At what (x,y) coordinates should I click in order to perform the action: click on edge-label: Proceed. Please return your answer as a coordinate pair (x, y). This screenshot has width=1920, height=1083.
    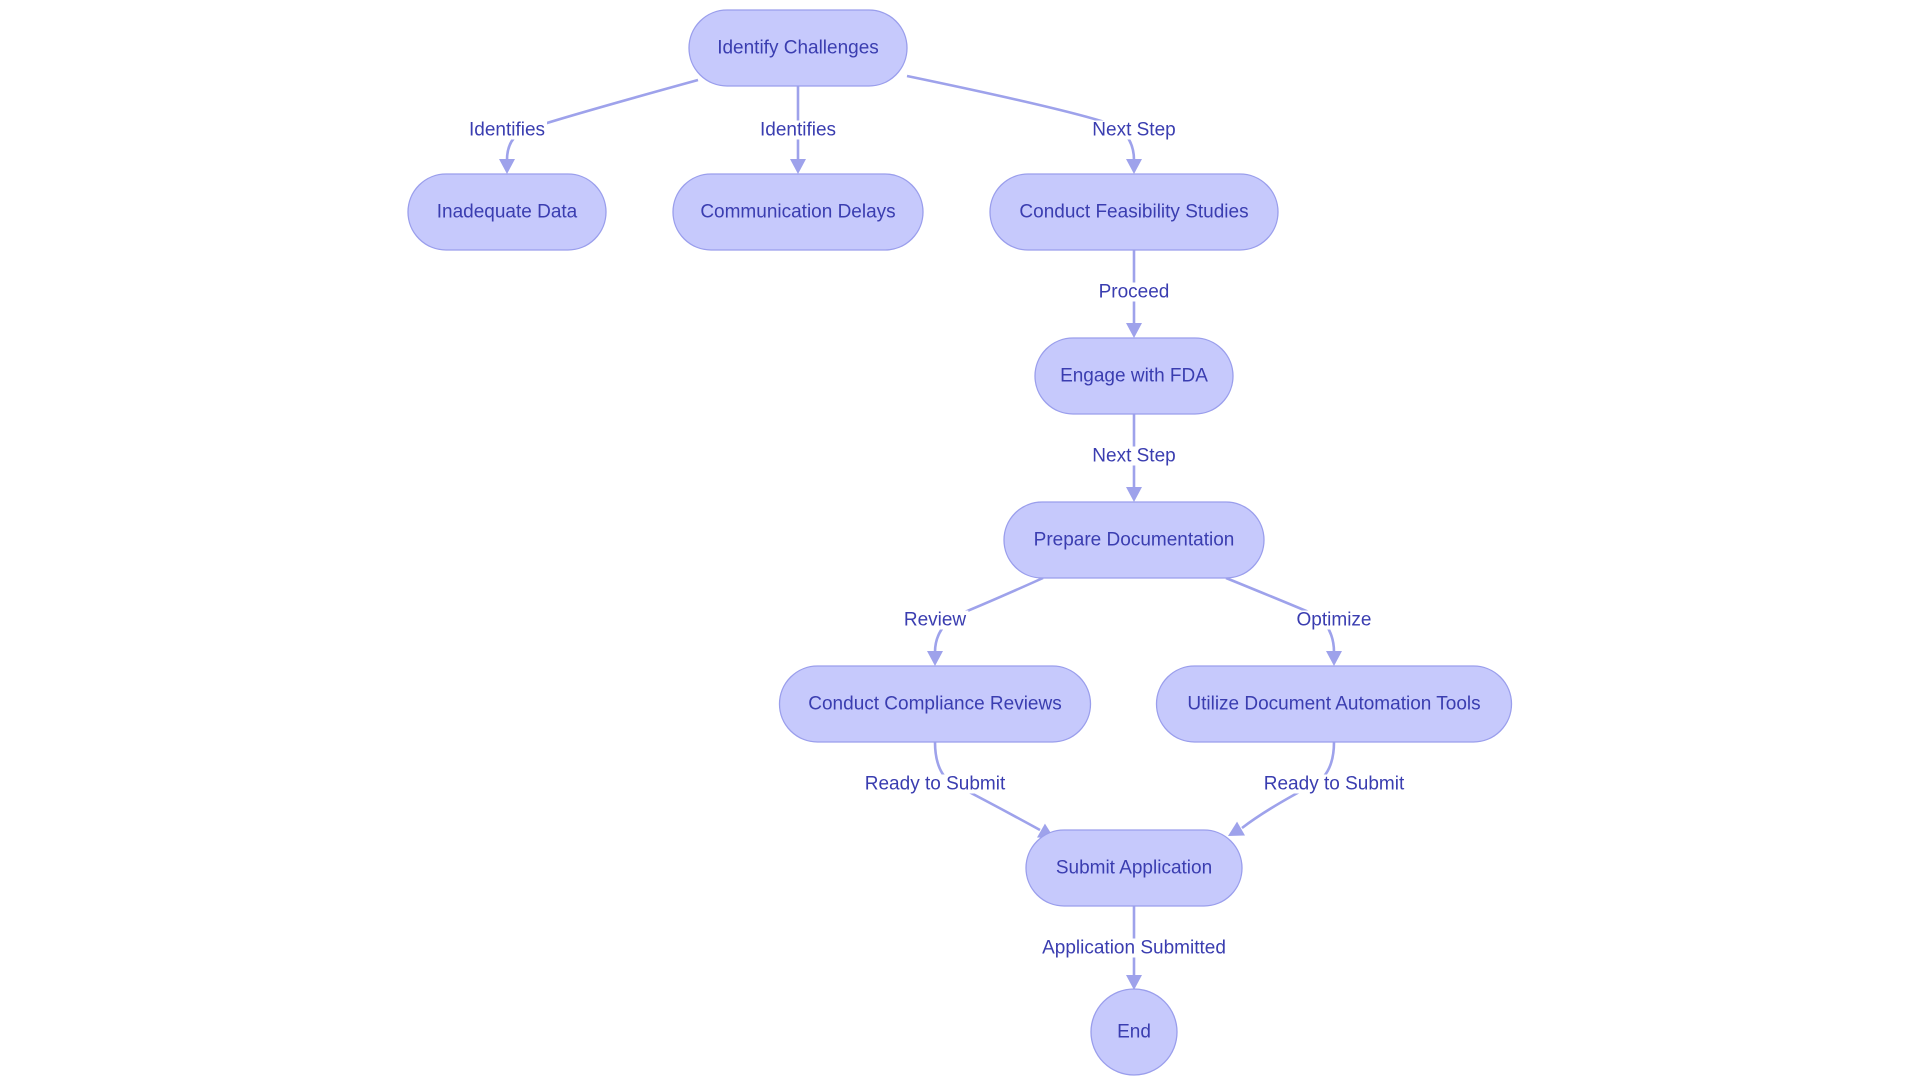
    Looking at the image, I should click on (1134, 292).